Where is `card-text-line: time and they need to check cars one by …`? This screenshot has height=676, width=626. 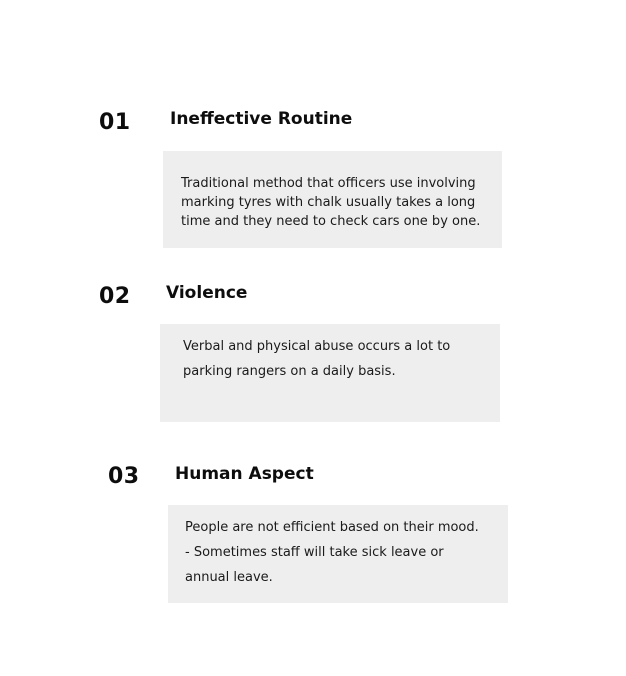 card-text-line: time and they need to check cars one by … is located at coordinates (331, 221).